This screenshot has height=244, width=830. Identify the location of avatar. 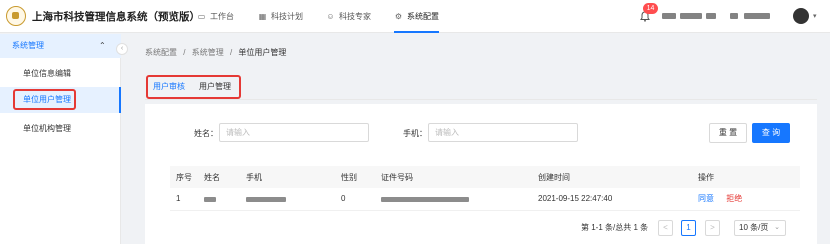
(801, 16).